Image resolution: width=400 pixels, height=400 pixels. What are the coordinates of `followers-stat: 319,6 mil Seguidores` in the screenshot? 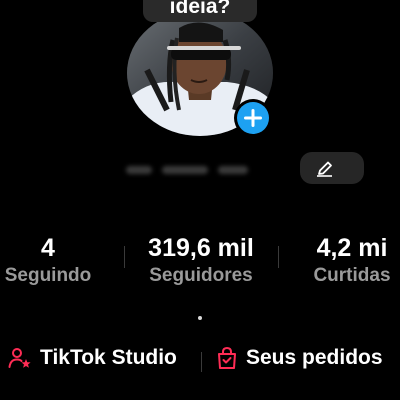 It's located at (201, 260).